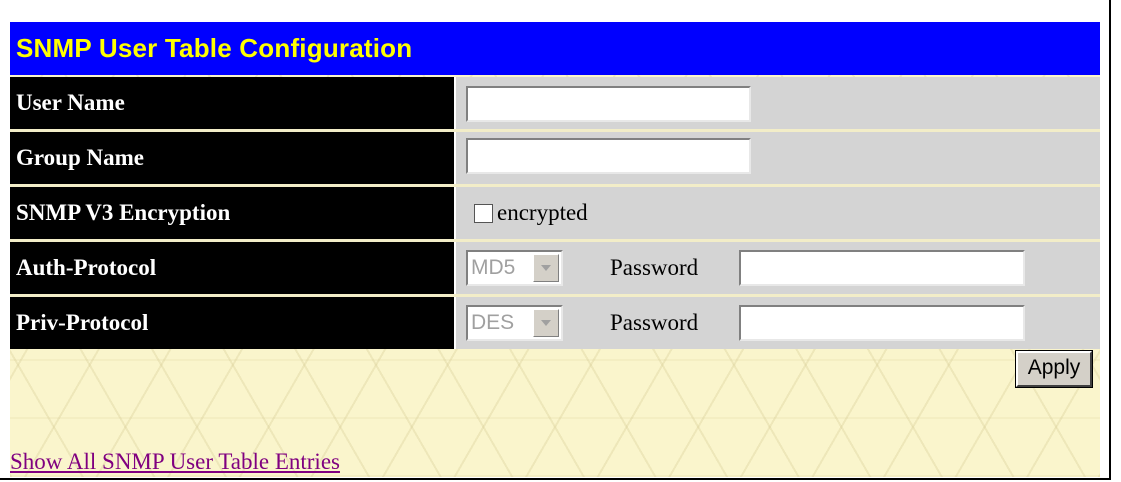 This screenshot has height=482, width=1121. Describe the element at coordinates (654, 267) in the screenshot. I see `auth-password-label: Password` at that location.